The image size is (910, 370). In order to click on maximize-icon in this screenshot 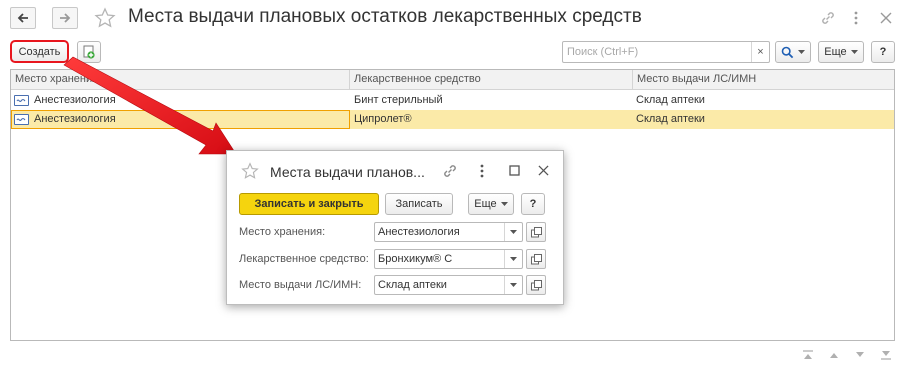, I will do `click(514, 170)`.